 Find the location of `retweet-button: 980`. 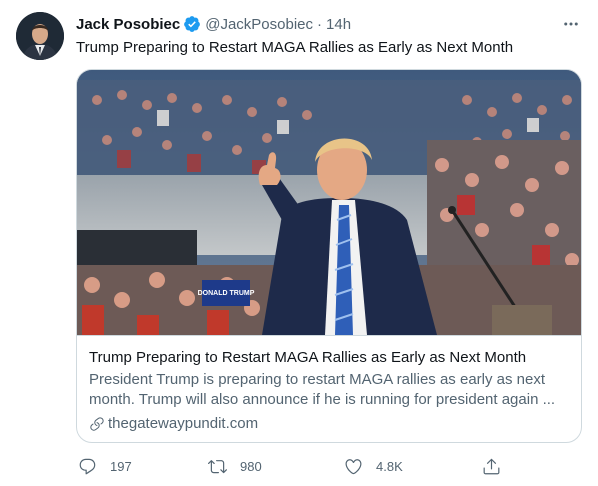

retweet-button: 980 is located at coordinates (234, 466).